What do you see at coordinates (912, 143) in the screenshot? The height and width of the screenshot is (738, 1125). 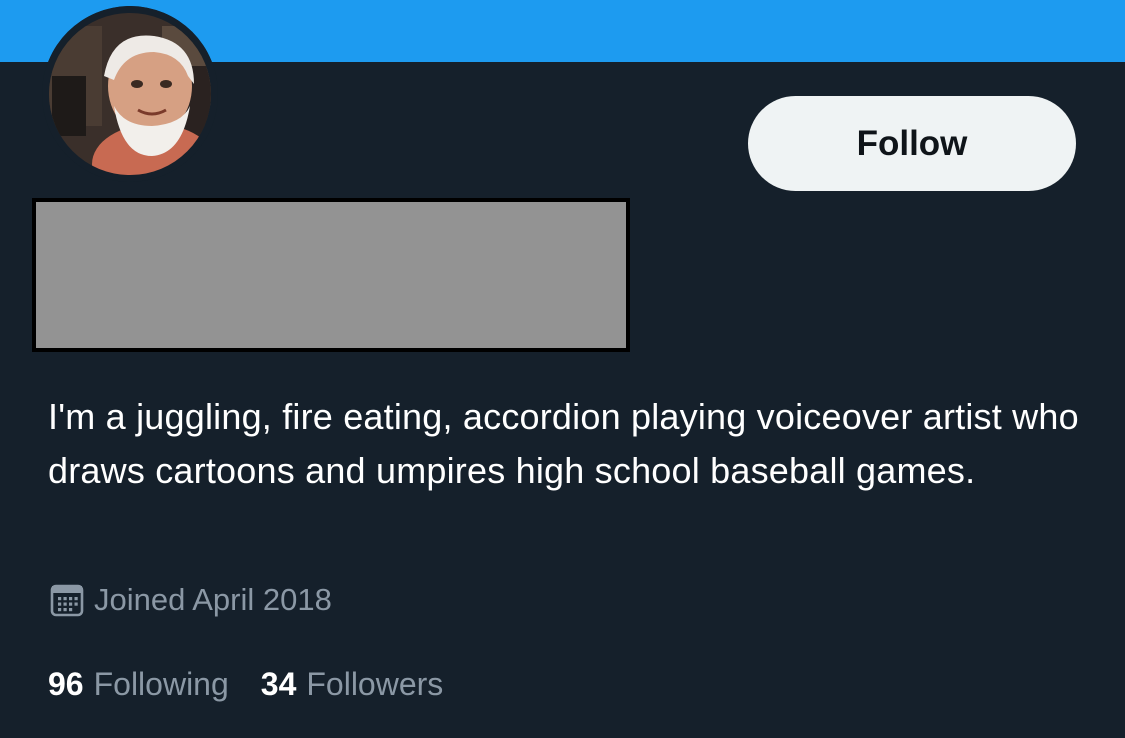 I see `follow-button: Follow` at bounding box center [912, 143].